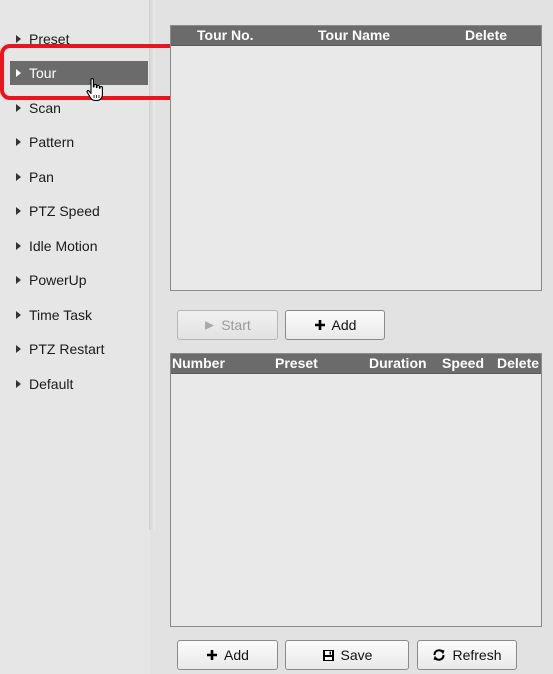  What do you see at coordinates (398, 363) in the screenshot?
I see `column-header-duration: Duration` at bounding box center [398, 363].